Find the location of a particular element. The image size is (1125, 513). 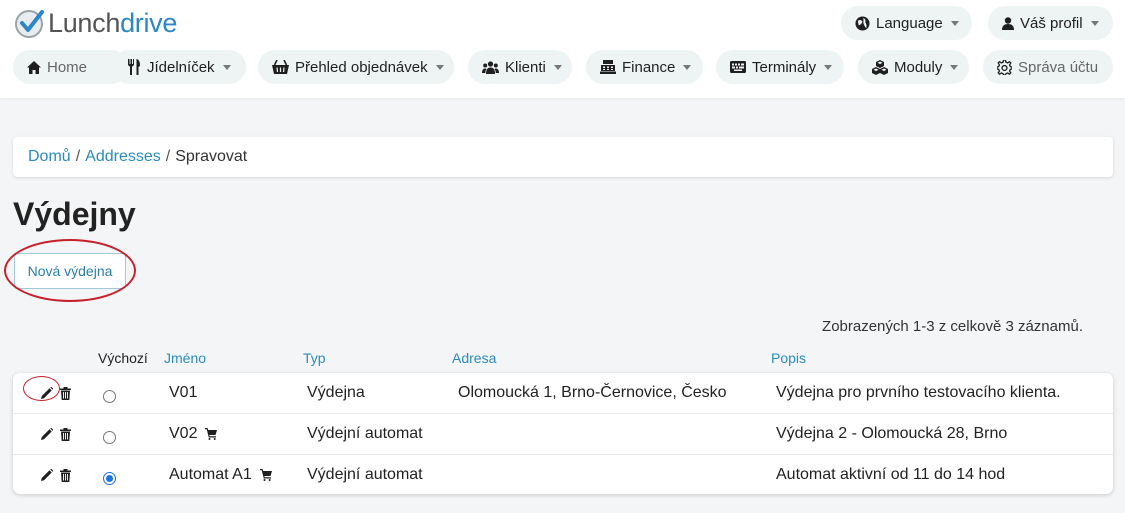

nav-terminals-label: Terminály is located at coordinates (784, 67).